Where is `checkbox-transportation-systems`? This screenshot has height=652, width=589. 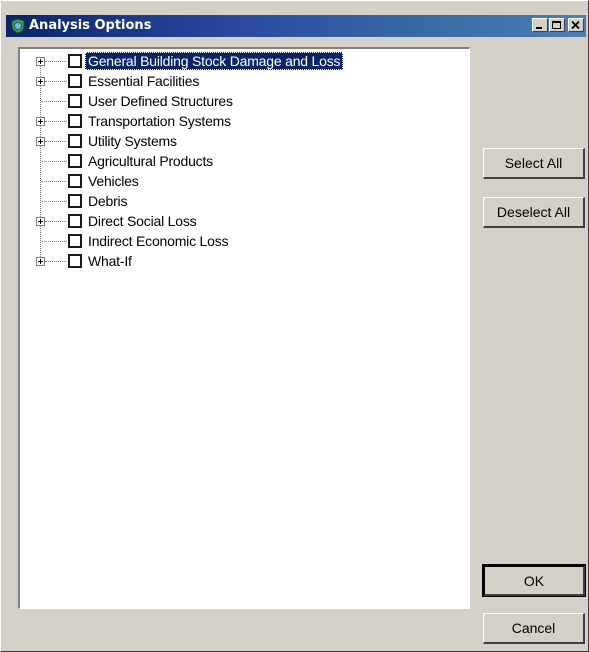 checkbox-transportation-systems is located at coordinates (75, 121).